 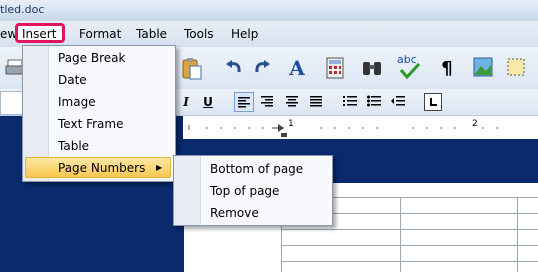 I want to click on page-numbers-top: Top of page, so click(x=244, y=191).